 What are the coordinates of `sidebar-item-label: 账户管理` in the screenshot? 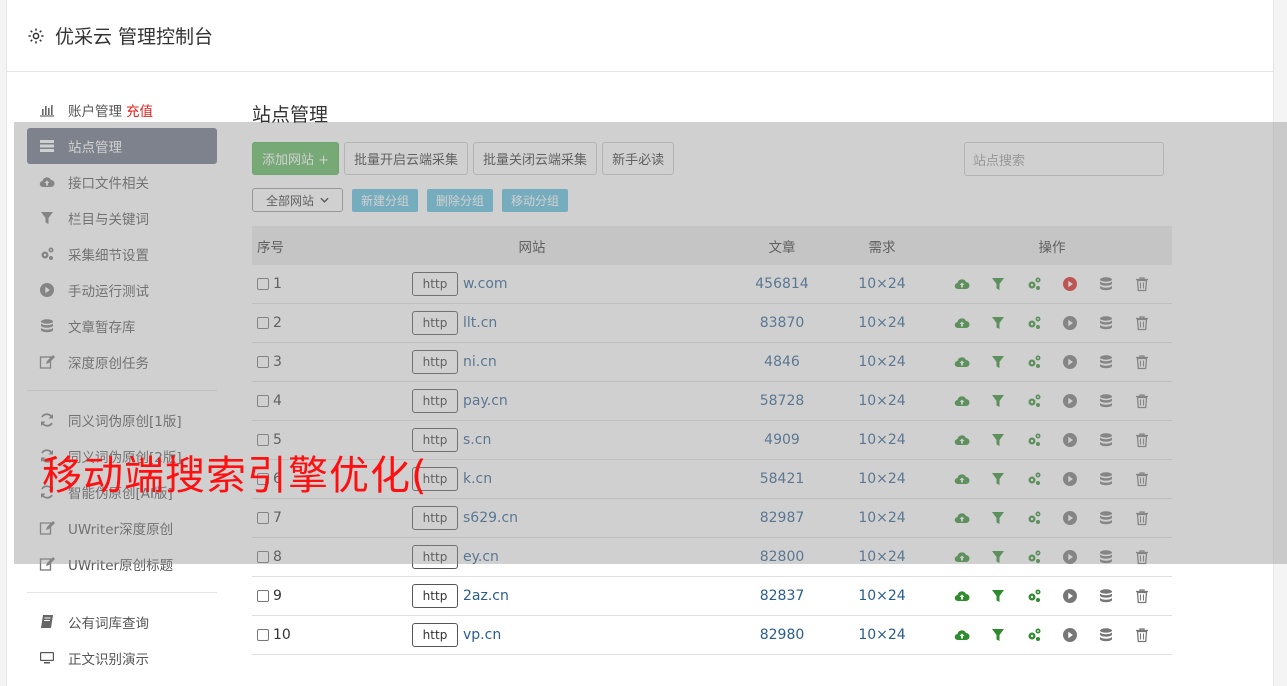 It's located at (95, 112).